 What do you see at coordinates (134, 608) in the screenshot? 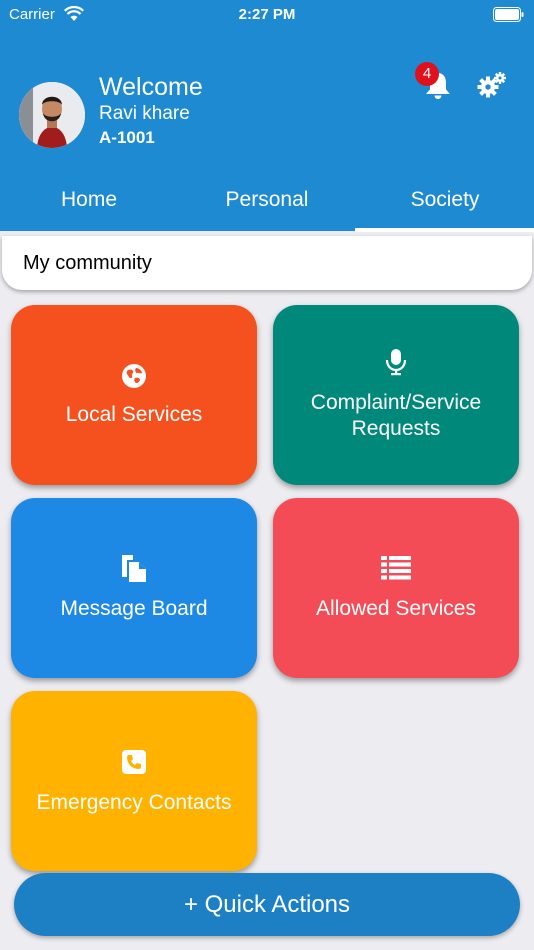
I see `tile-label: Message Board` at bounding box center [134, 608].